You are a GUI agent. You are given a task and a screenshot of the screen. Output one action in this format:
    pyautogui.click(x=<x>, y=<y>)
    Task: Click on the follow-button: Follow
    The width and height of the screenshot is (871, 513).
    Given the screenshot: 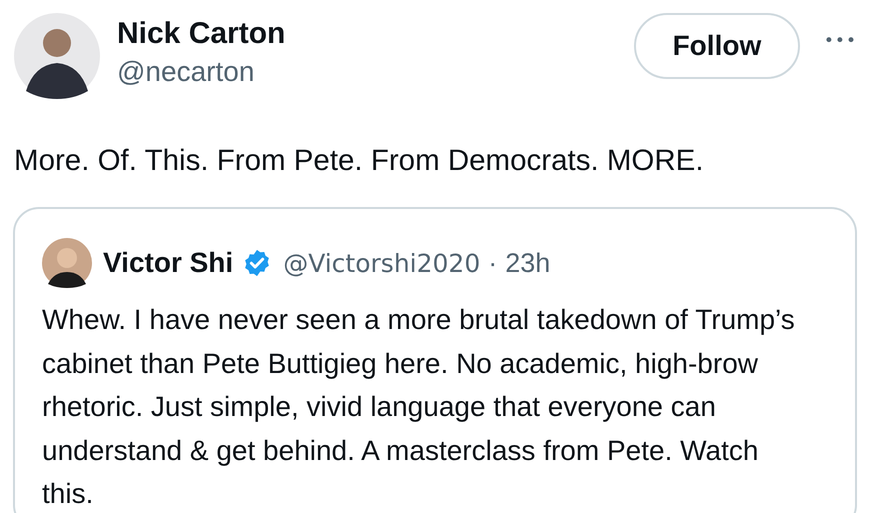 What is the action you would take?
    pyautogui.click(x=717, y=46)
    